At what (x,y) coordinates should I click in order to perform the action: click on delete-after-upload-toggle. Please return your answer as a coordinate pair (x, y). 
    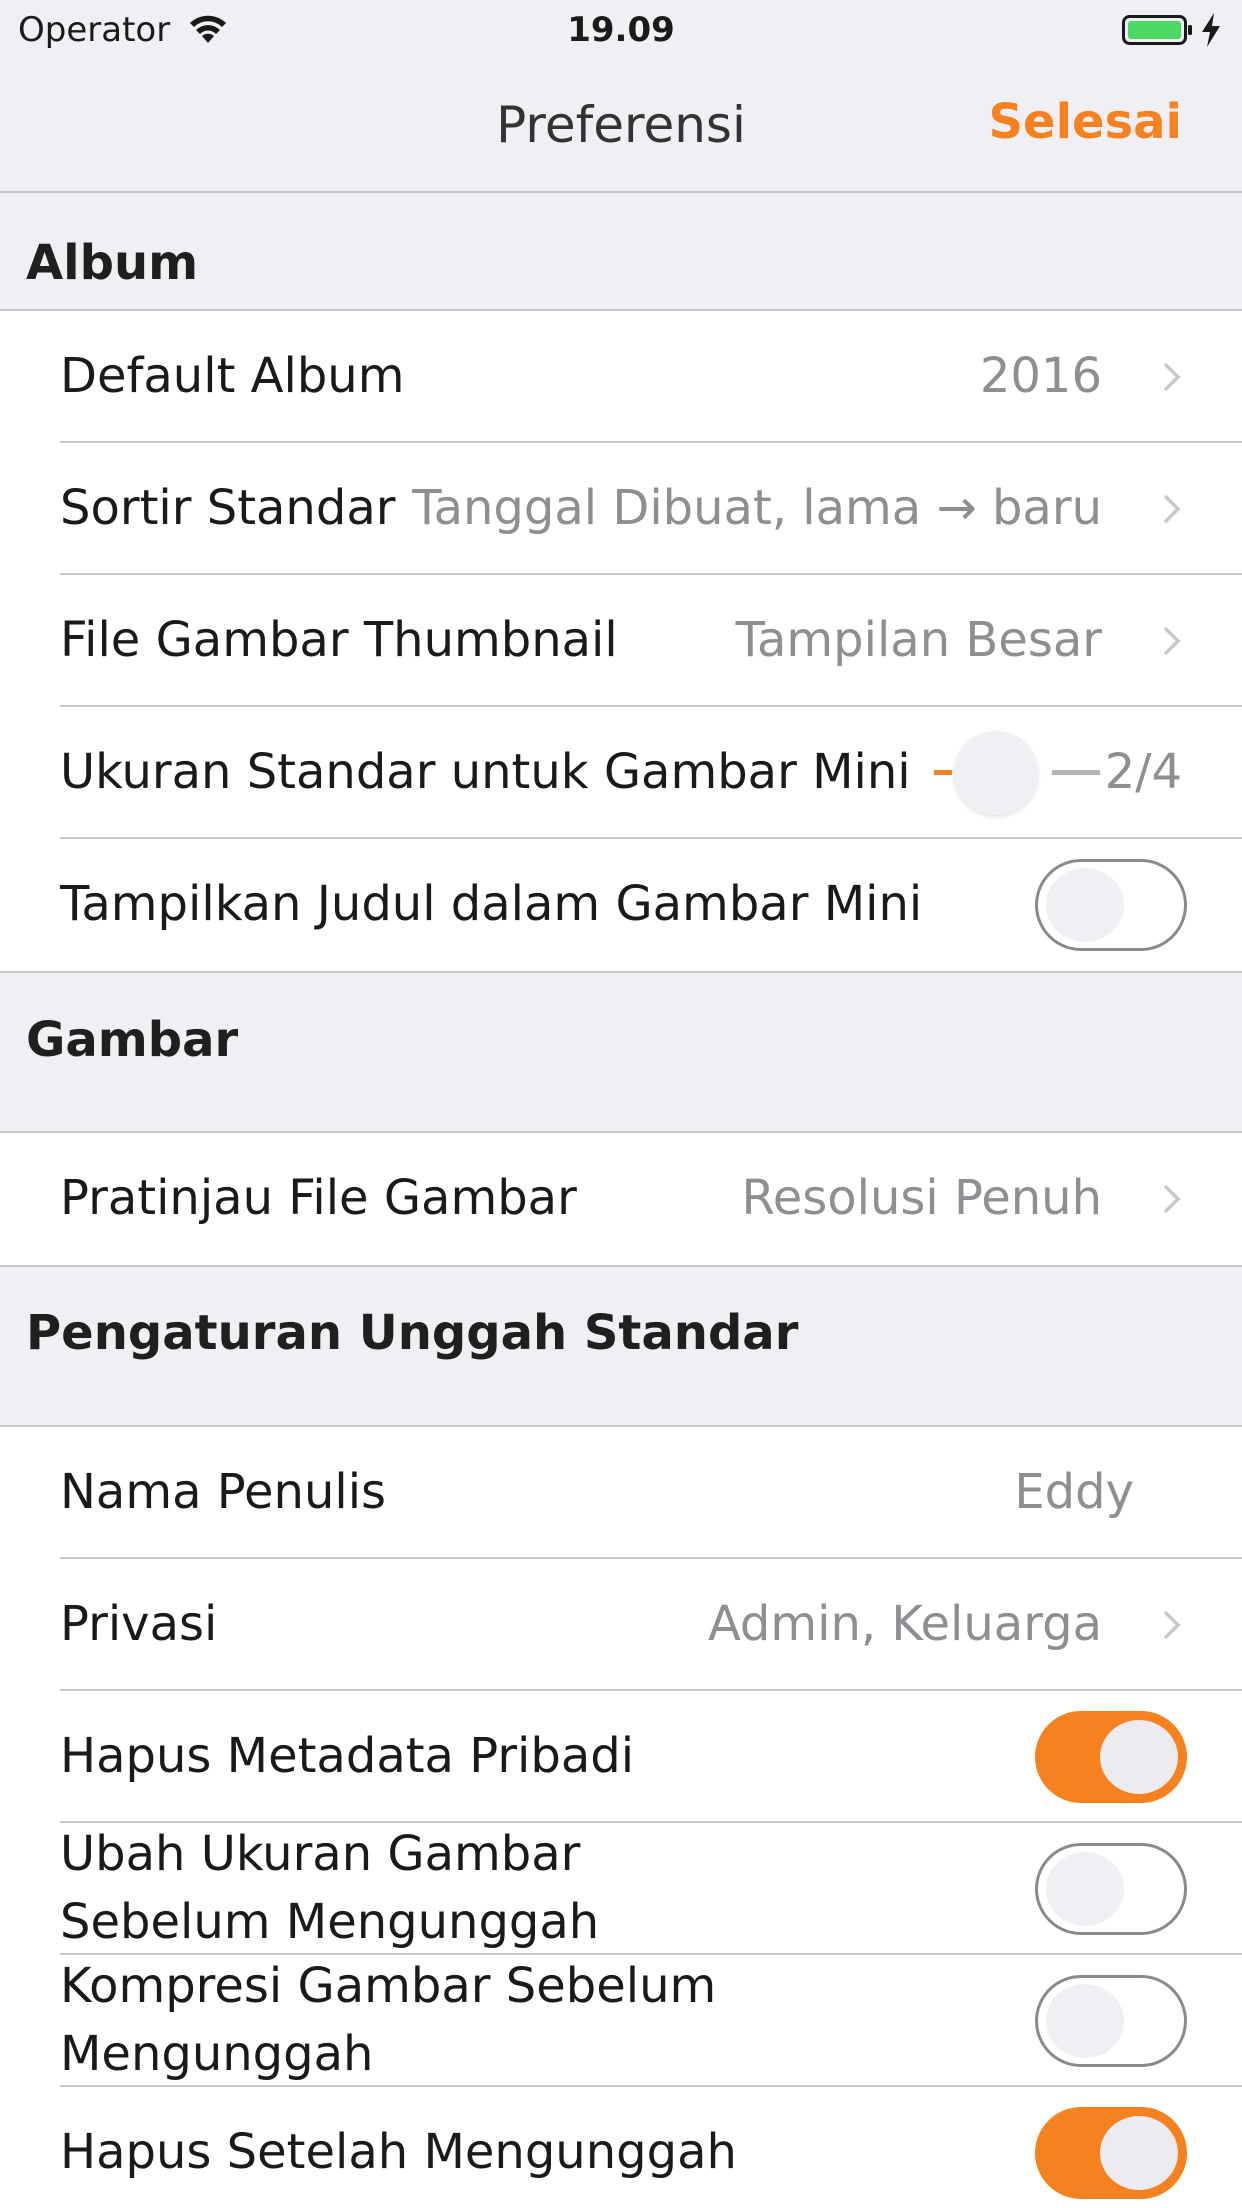
    Looking at the image, I should click on (1111, 2153).